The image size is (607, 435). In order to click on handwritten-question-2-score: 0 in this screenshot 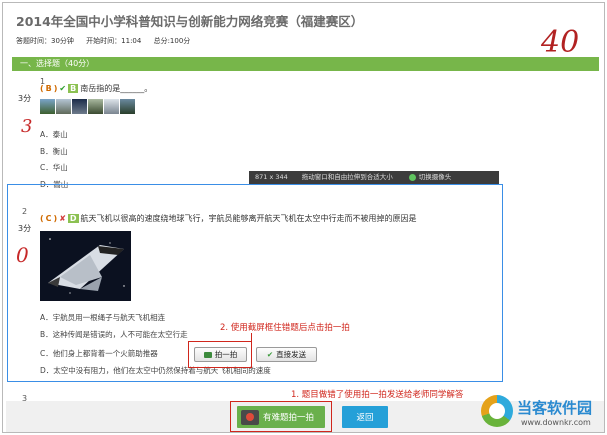, I will do `click(22, 255)`.